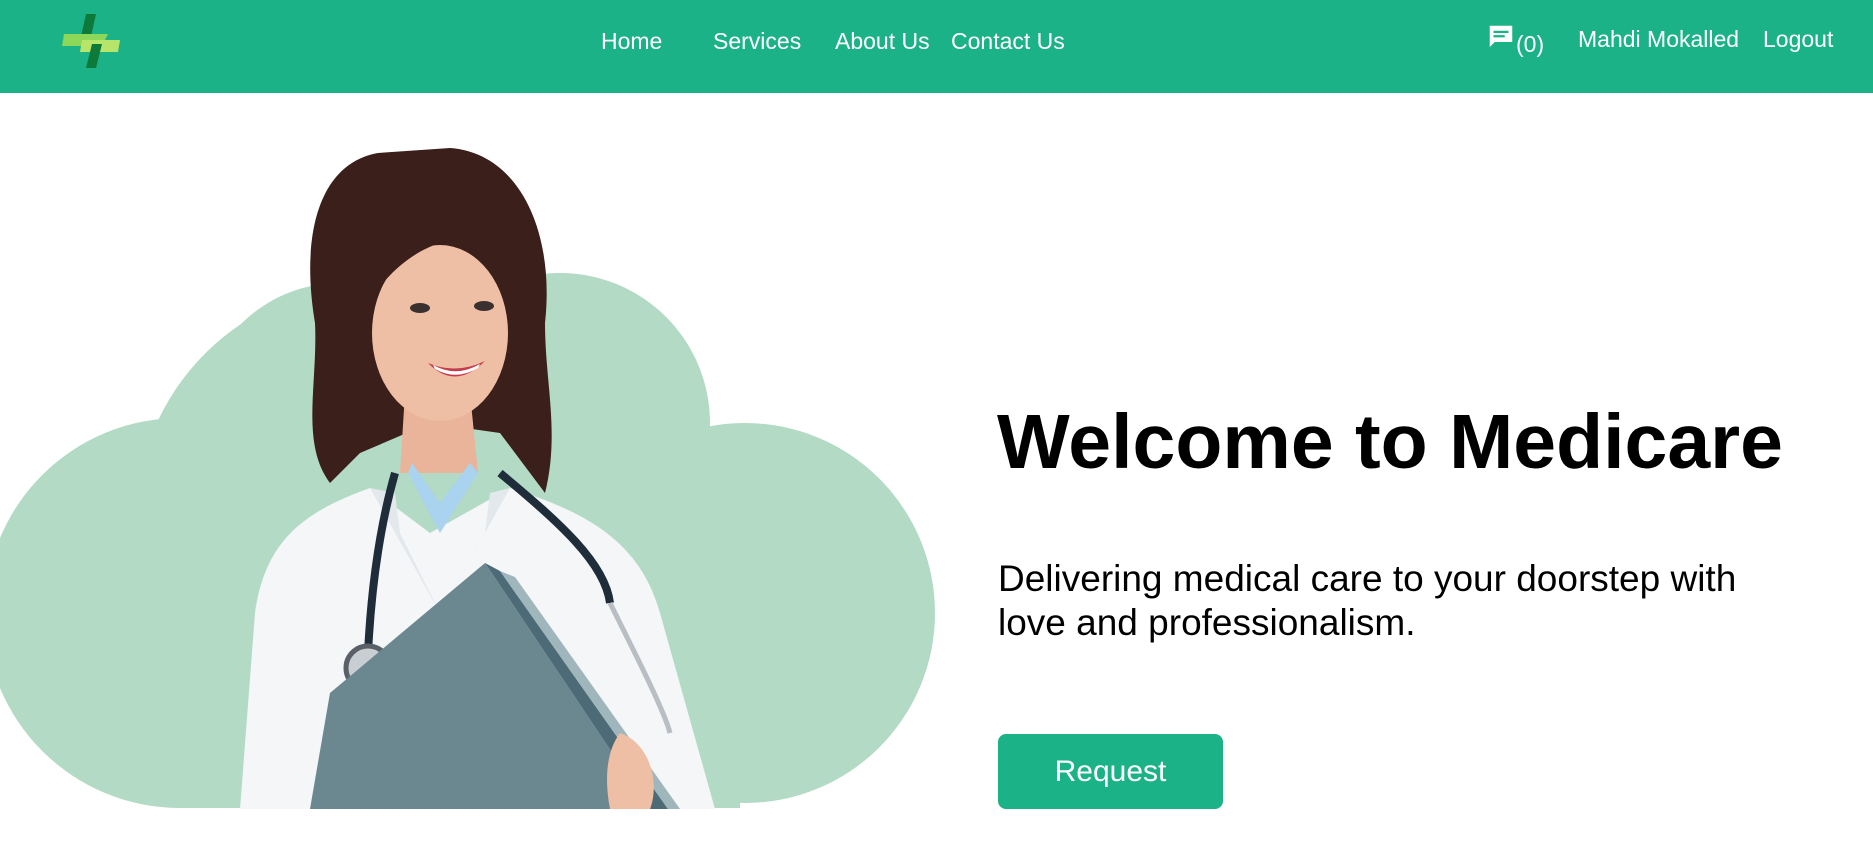 This screenshot has width=1873, height=851. What do you see at coordinates (882, 41) in the screenshot?
I see `nav-about-us: About Us` at bounding box center [882, 41].